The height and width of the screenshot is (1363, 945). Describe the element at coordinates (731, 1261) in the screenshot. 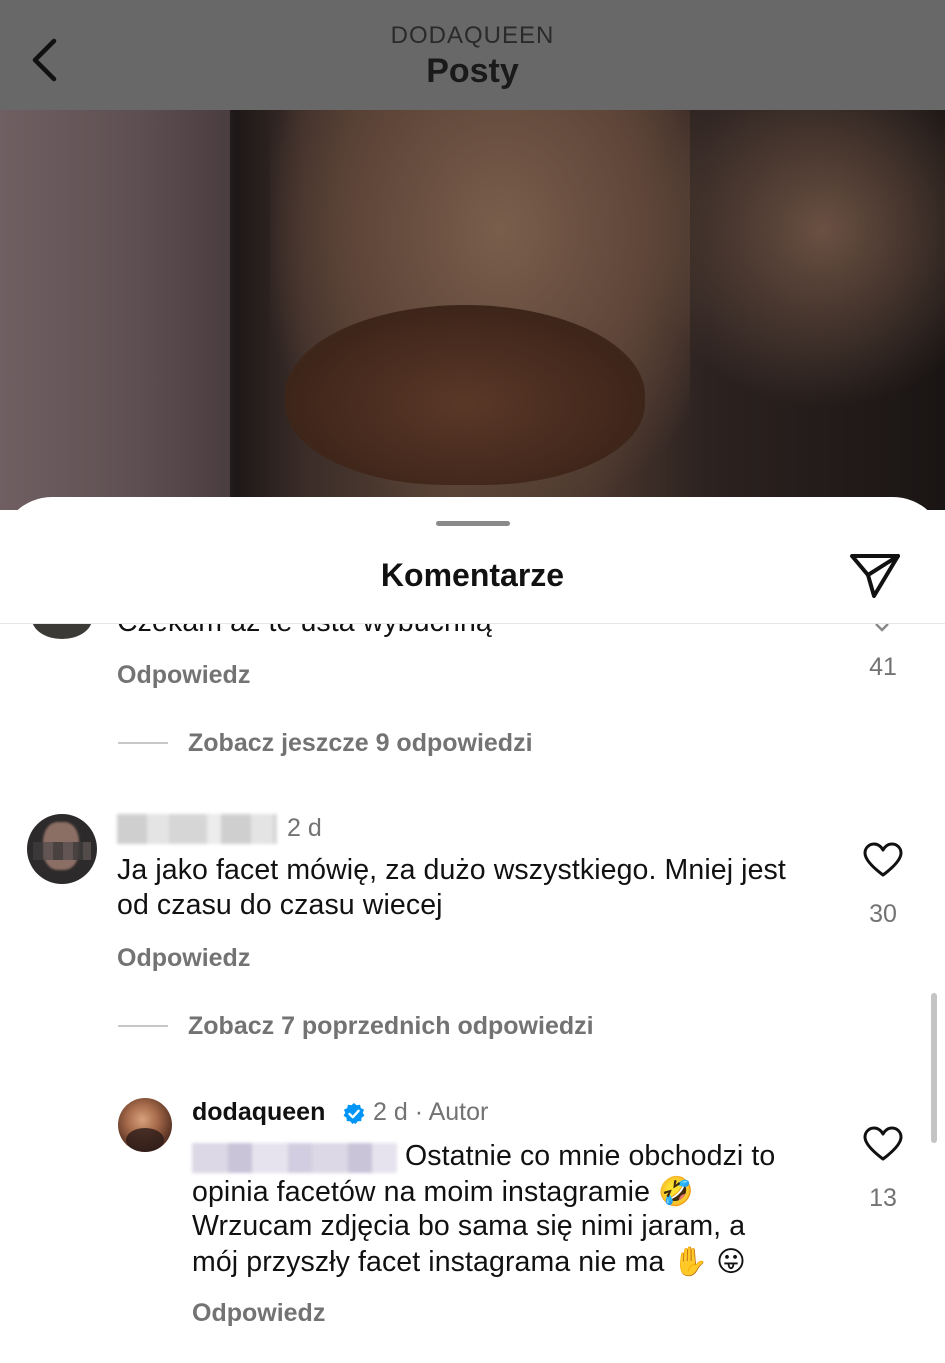

I see `tongue-emoji: 😛` at that location.